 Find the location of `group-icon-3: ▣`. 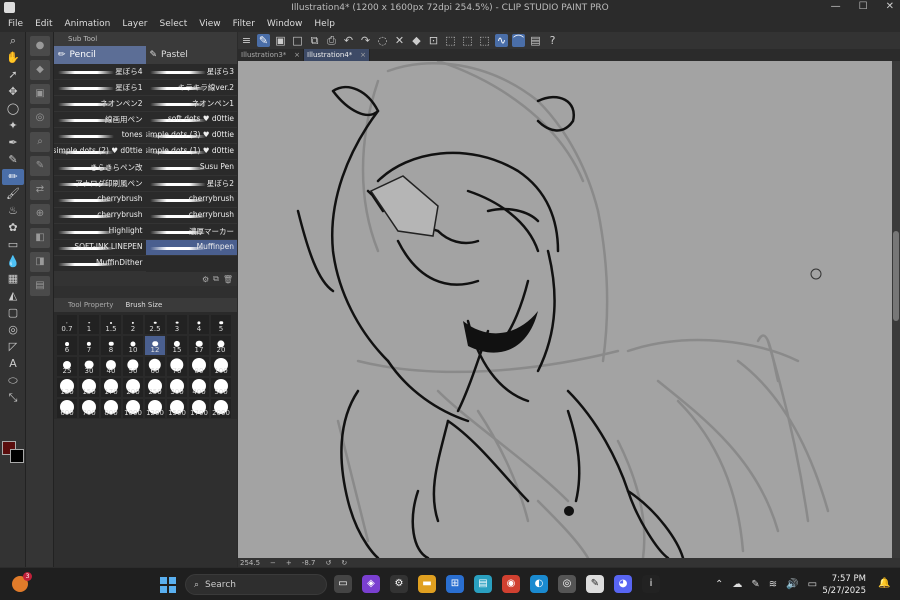

group-icon-3: ▣ is located at coordinates (40, 94).